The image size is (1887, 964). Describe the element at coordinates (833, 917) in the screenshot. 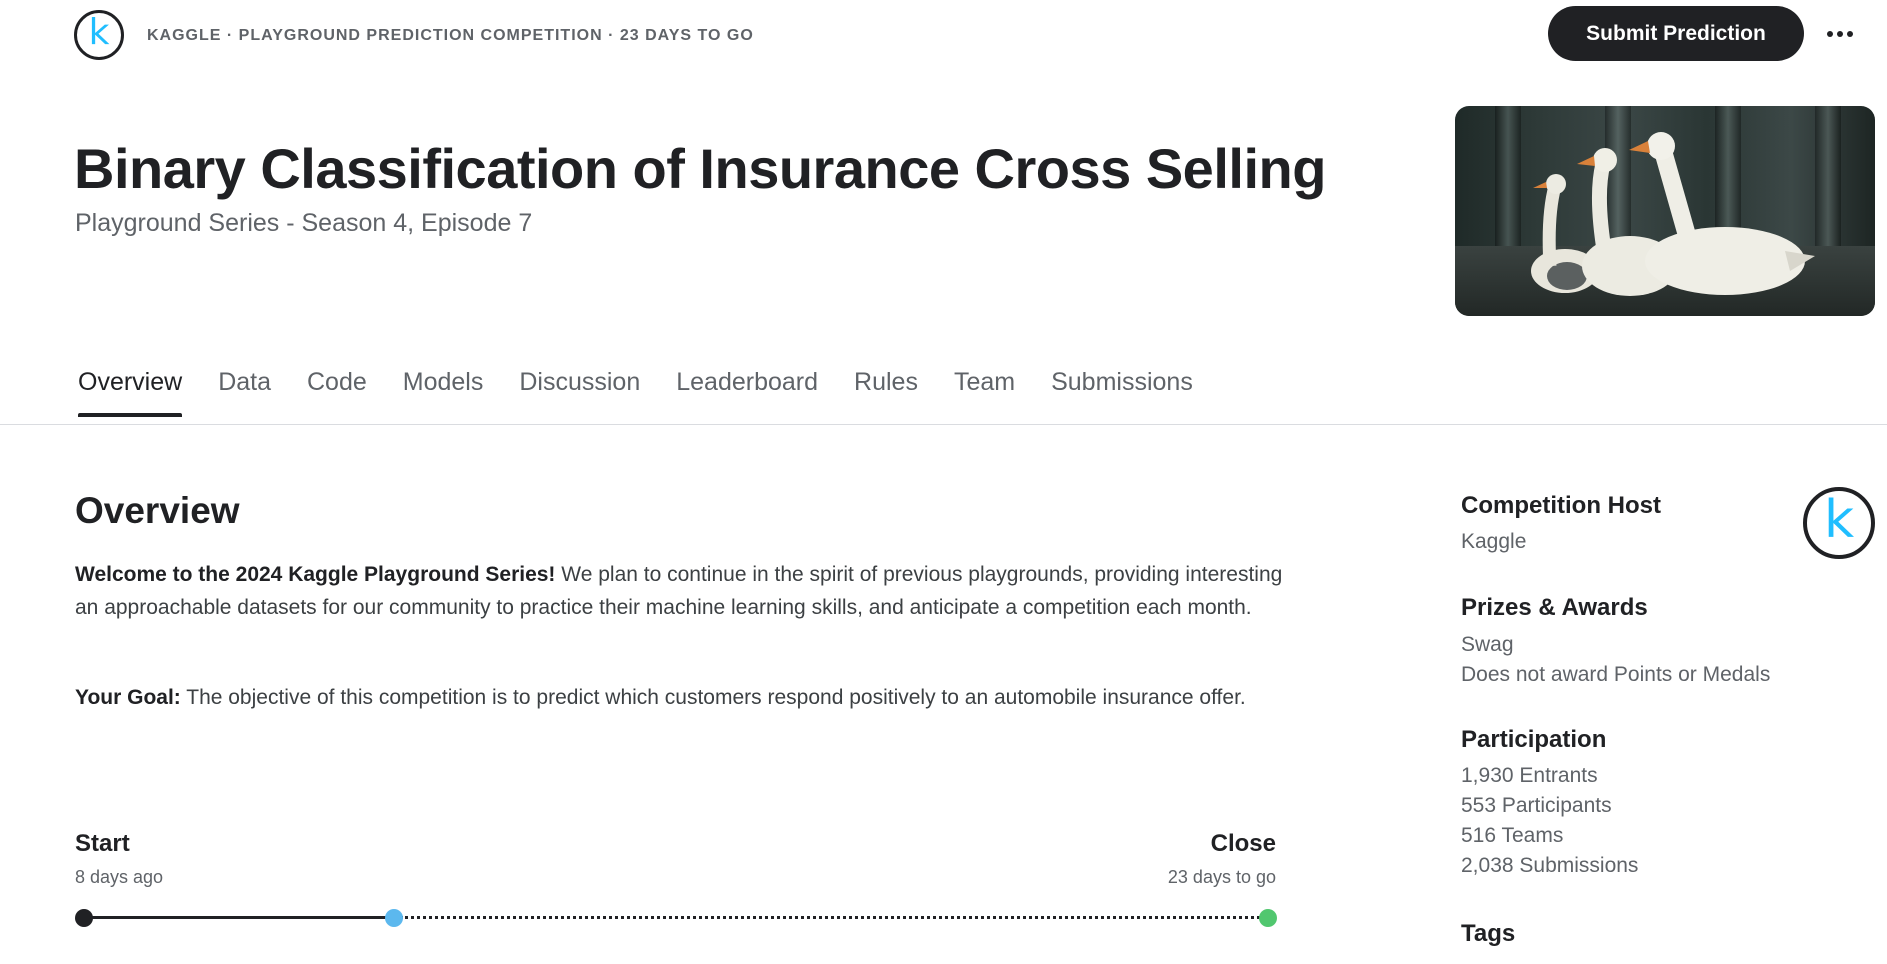

I see `timeline-remaining-line` at that location.